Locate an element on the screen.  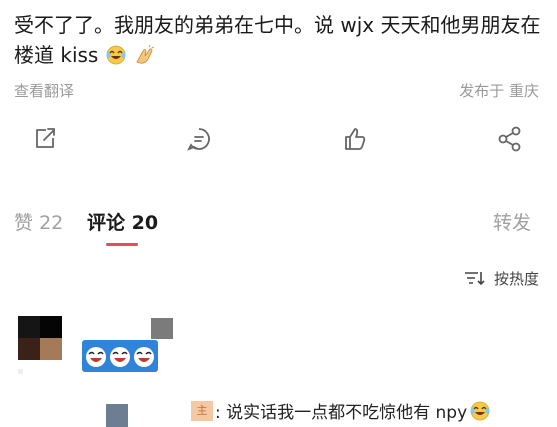
sort-label: 按热度 is located at coordinates (516, 278).